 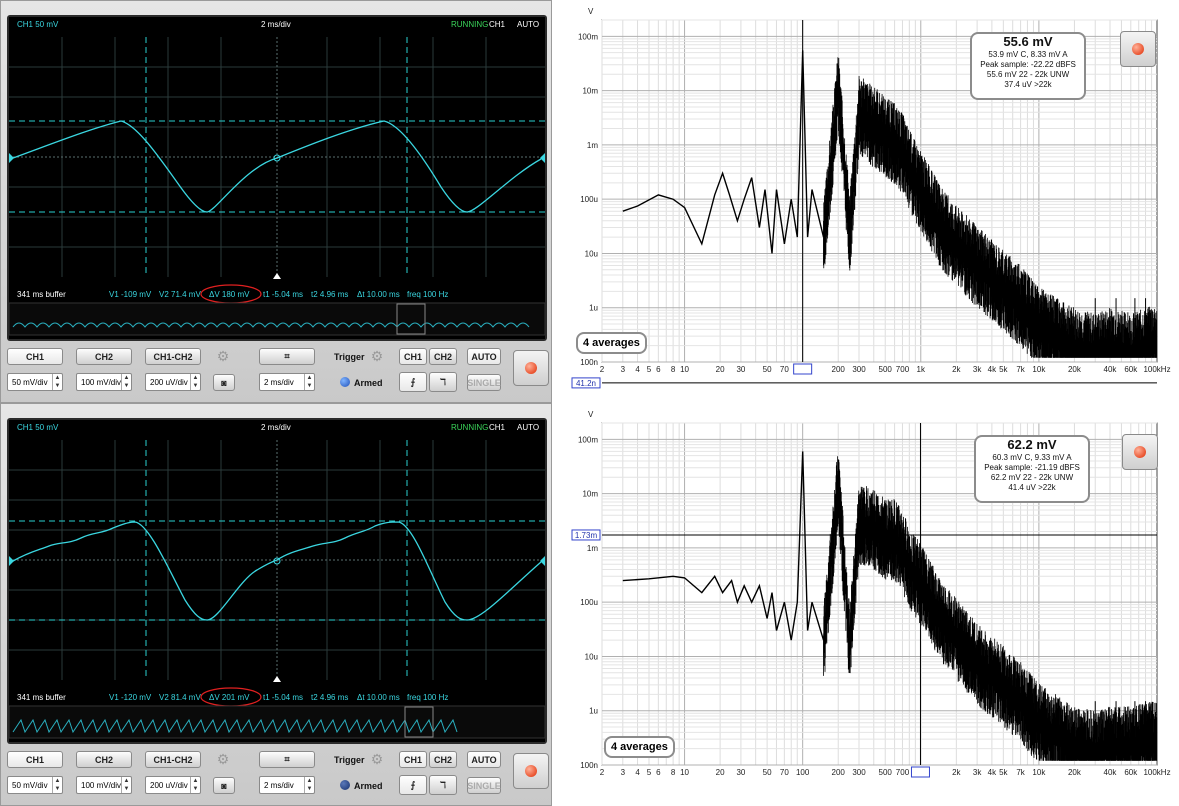 I want to click on x-tick-label: 100kHz, so click(x=1156, y=369).